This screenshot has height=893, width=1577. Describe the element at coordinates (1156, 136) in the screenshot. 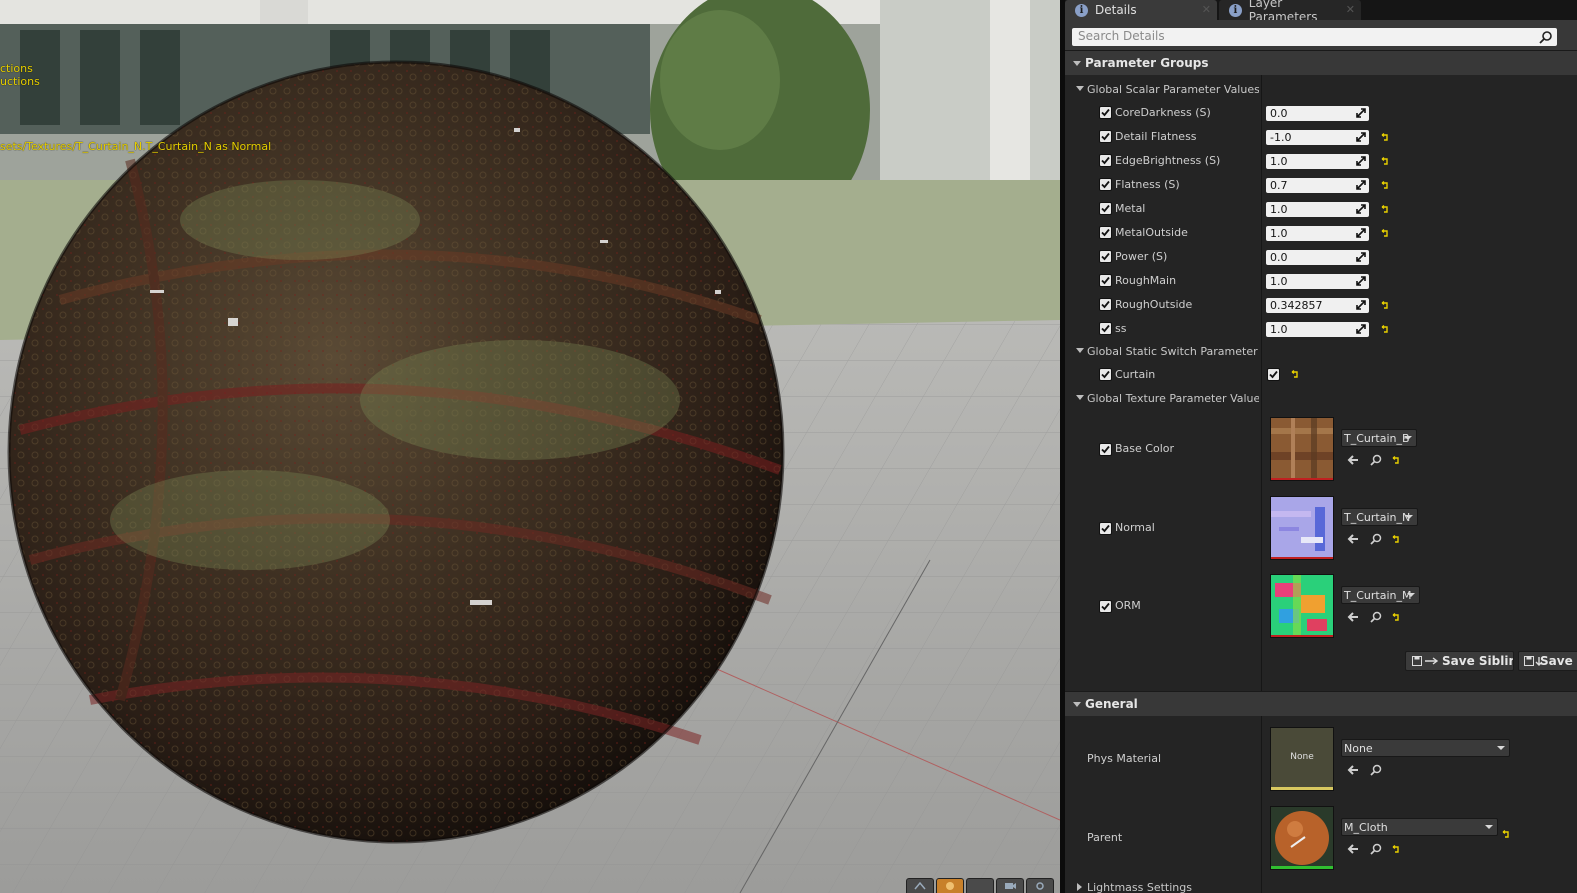

I see `param-label: Detail Flatness` at that location.